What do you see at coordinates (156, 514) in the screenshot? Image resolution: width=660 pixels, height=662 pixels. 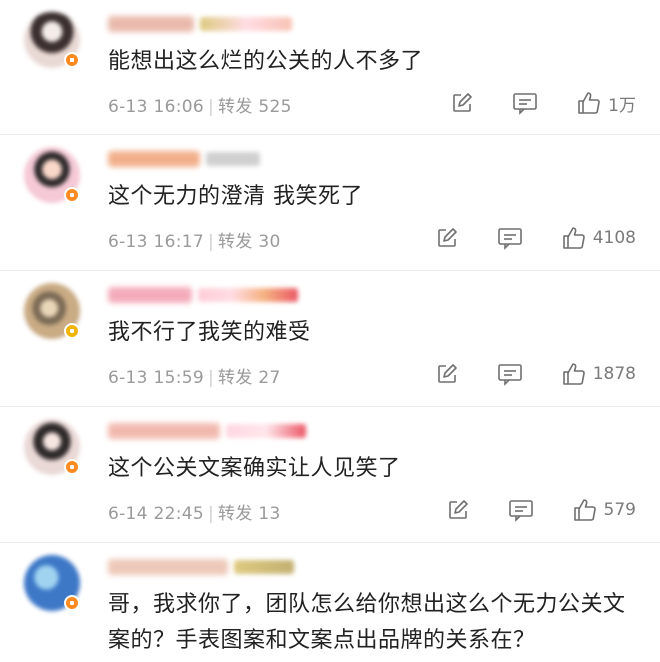 I see `comment-date: 6-14 22:45` at bounding box center [156, 514].